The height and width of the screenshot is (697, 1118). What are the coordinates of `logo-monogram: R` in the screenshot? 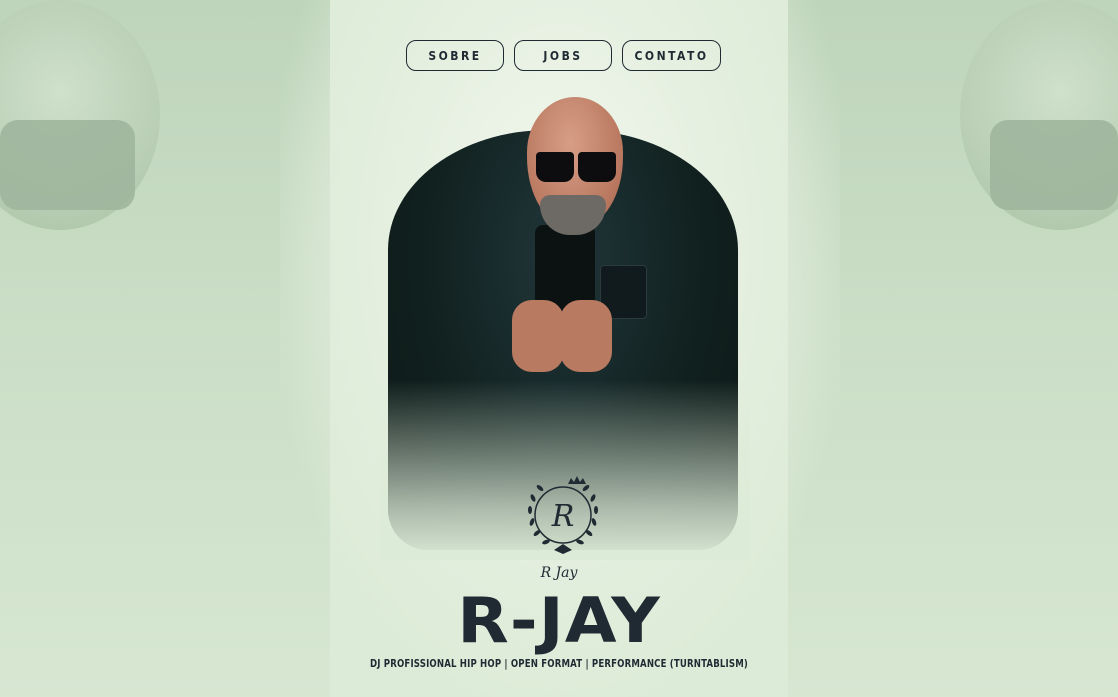 It's located at (563, 516).